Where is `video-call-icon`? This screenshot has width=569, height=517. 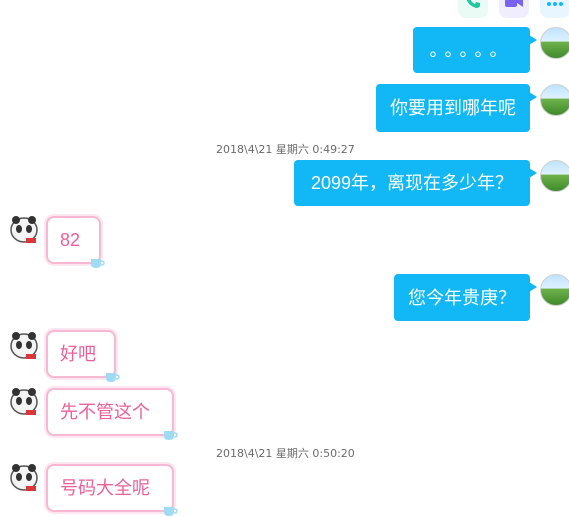
video-call-icon is located at coordinates (514, 7).